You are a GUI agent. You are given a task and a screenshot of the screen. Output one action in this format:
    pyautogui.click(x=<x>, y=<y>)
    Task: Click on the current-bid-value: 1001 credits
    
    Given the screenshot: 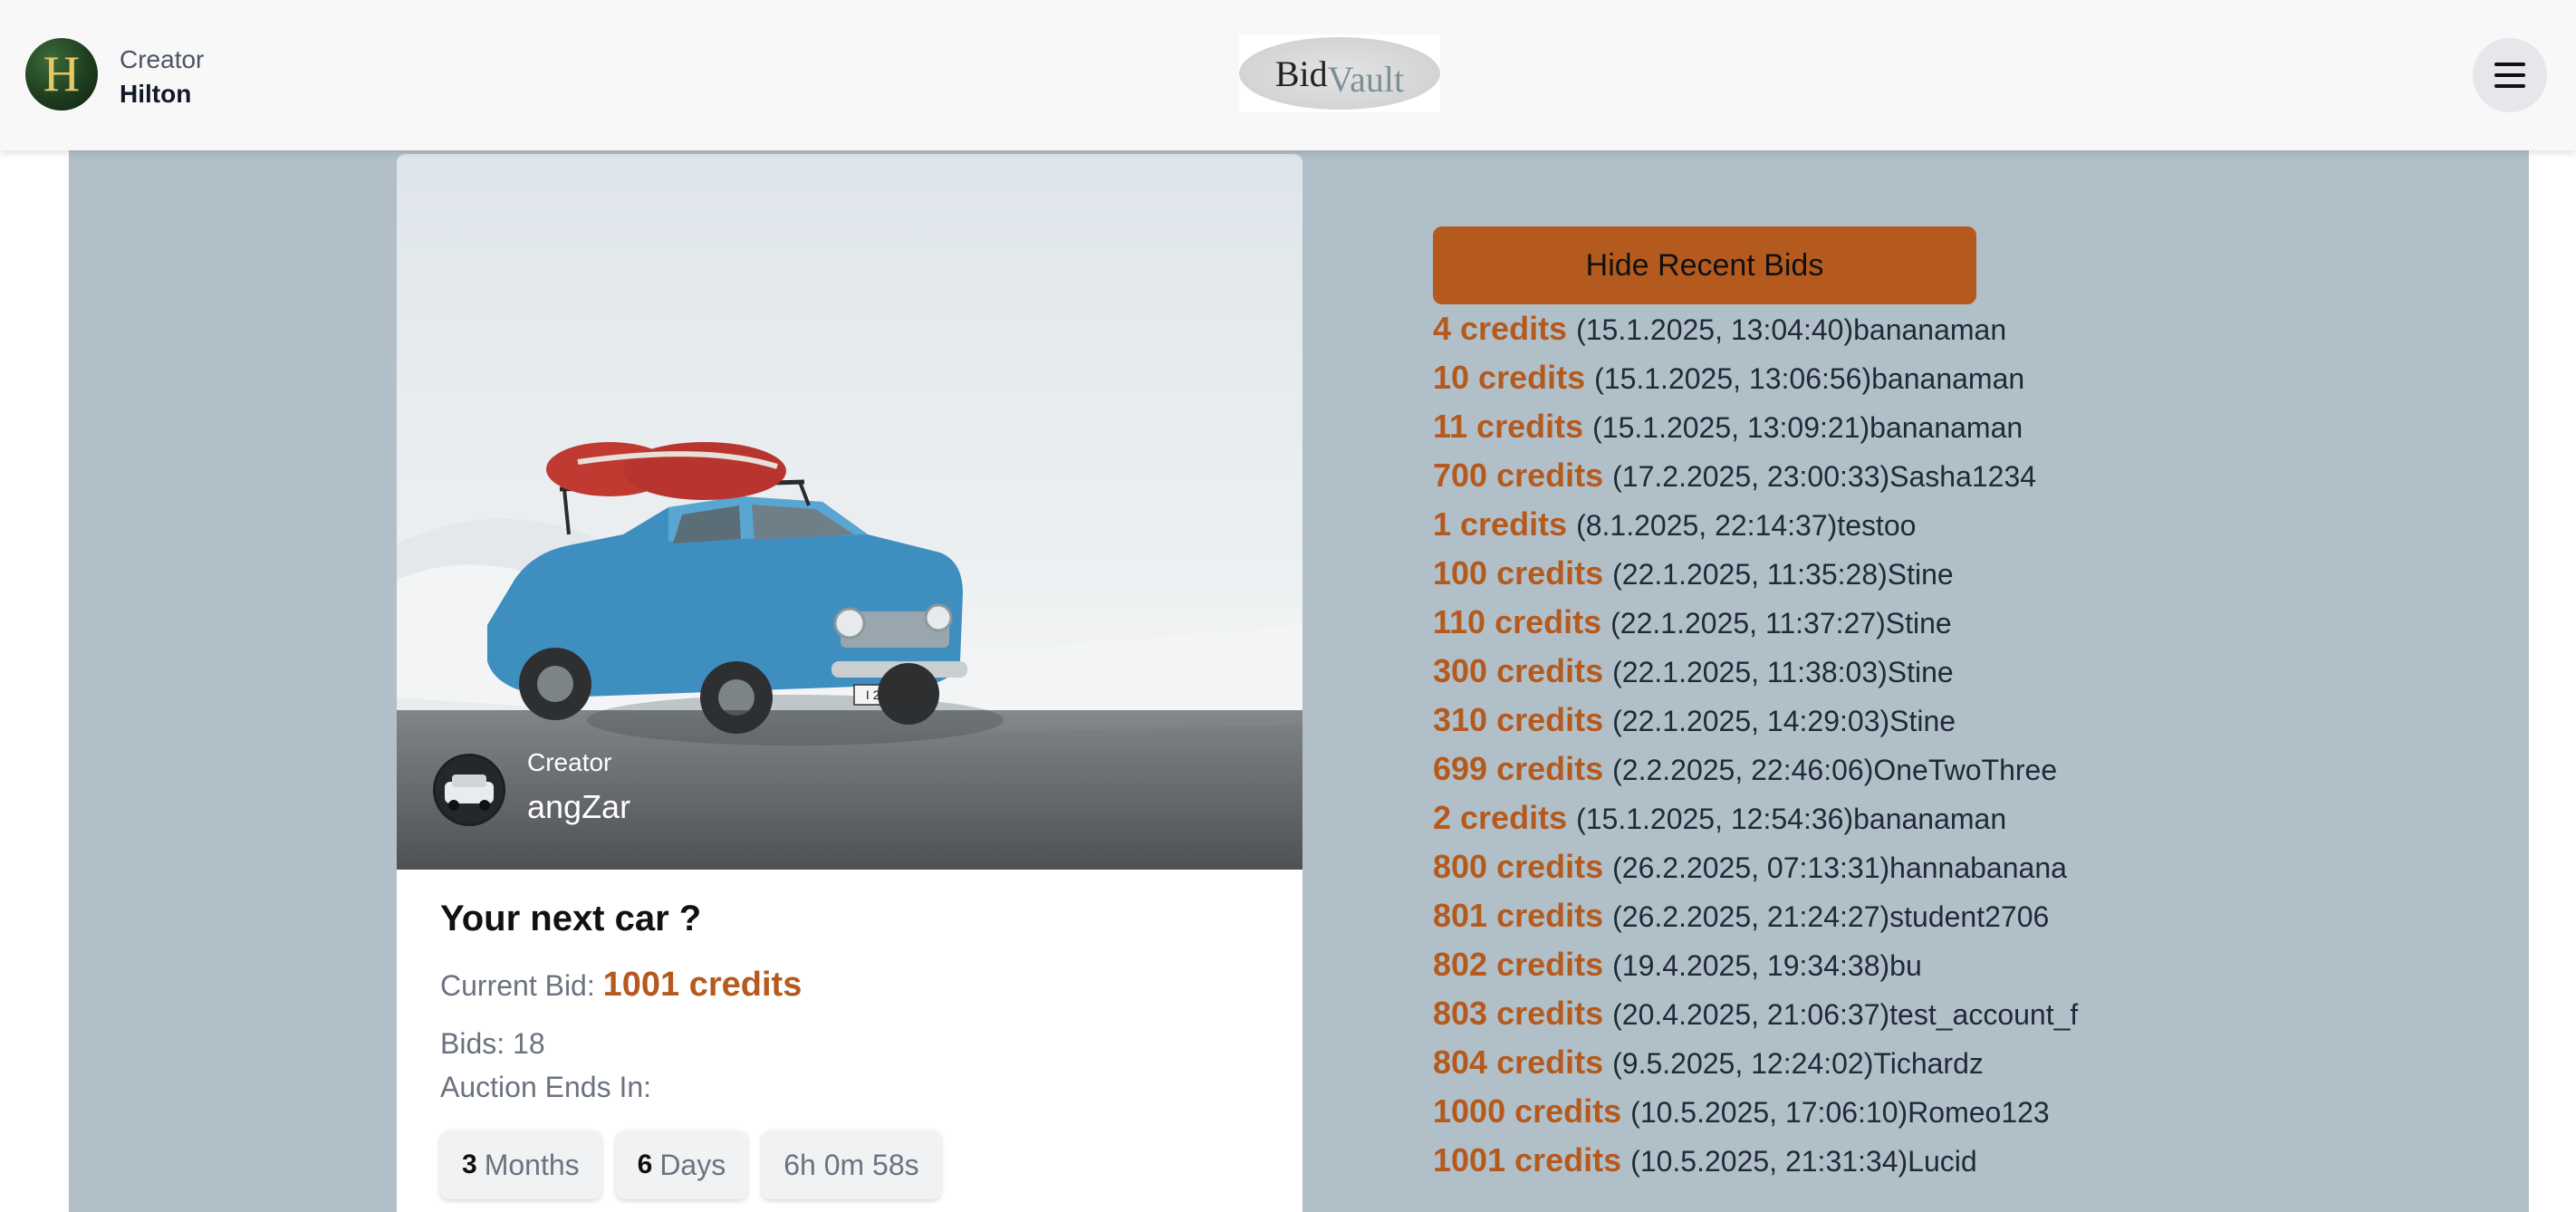 What is the action you would take?
    pyautogui.click(x=702, y=985)
    